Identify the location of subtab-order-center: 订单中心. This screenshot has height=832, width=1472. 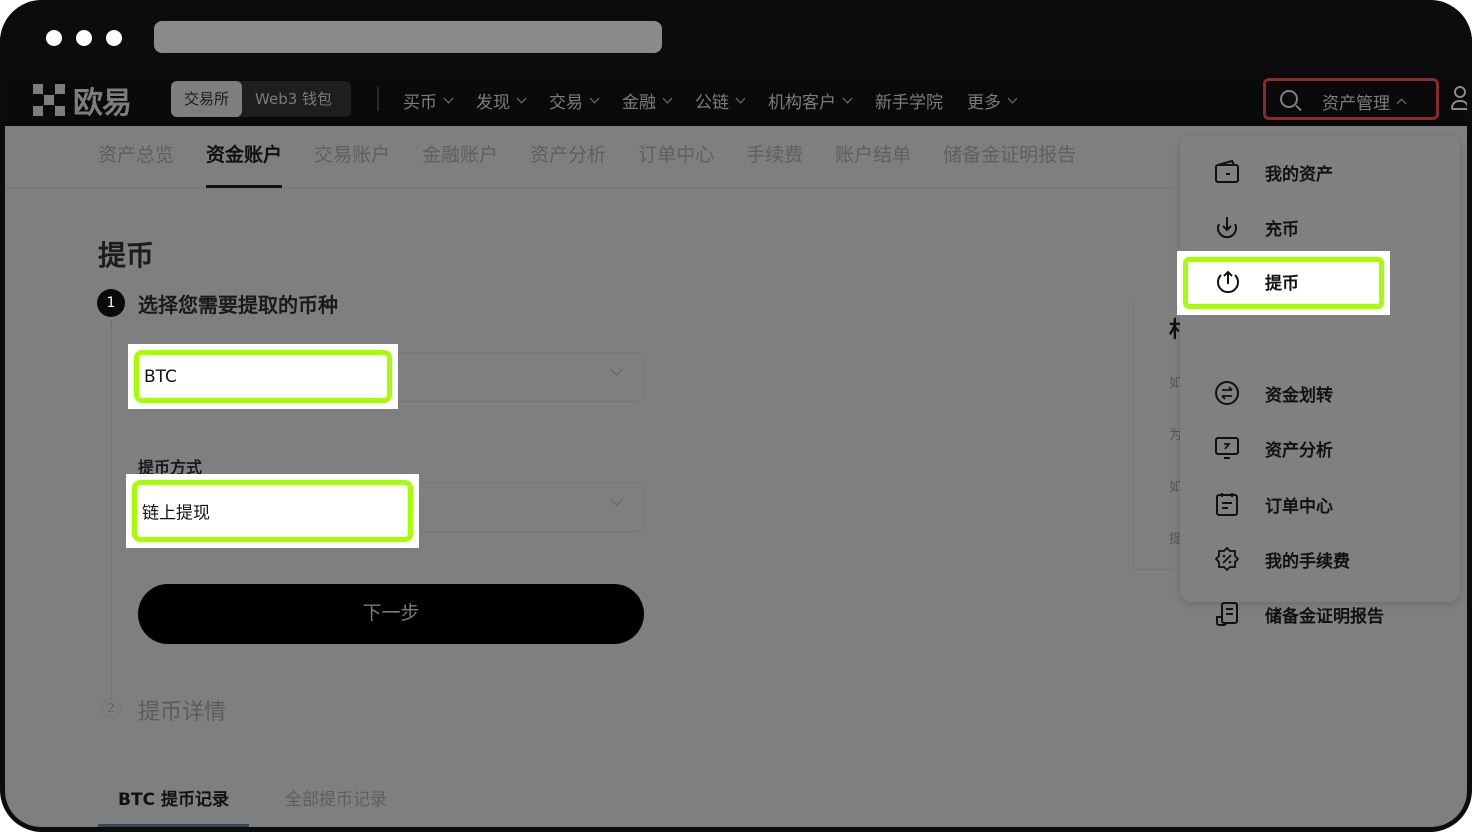
(676, 157).